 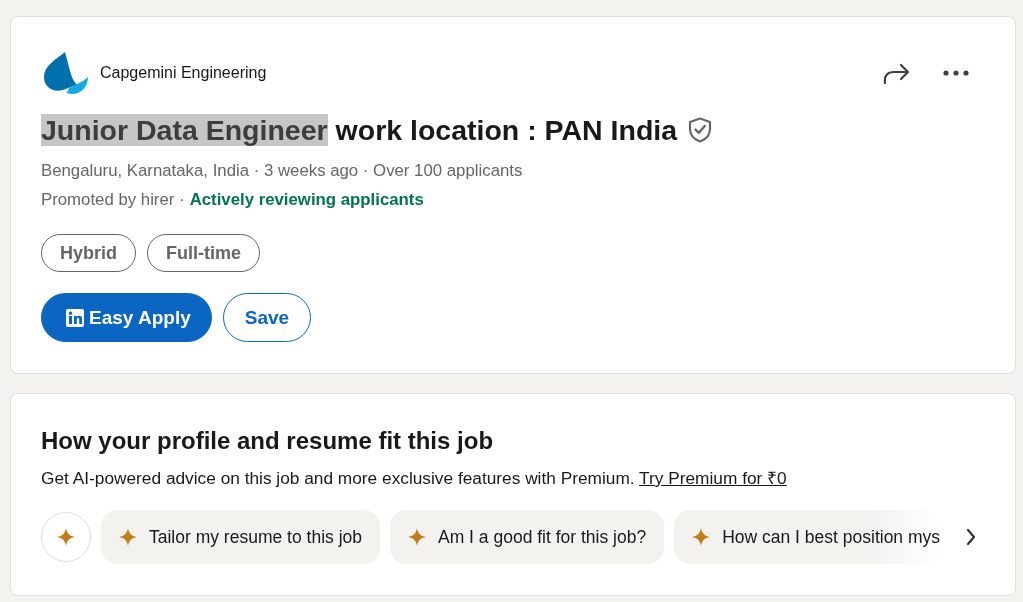 I want to click on ai-assist-button, so click(x=66, y=537).